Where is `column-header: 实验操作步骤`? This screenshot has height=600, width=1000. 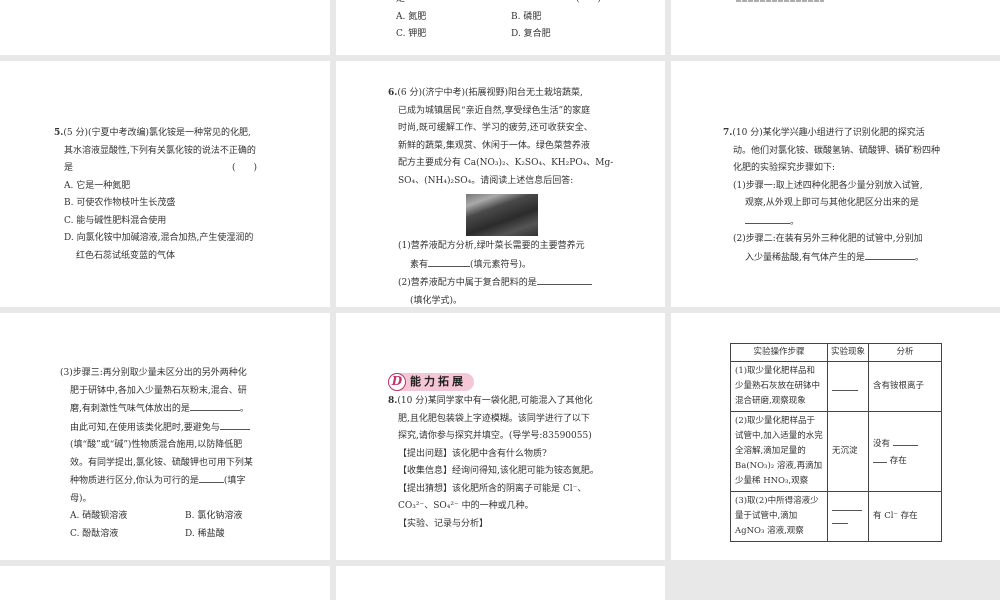
column-header: 实验操作步骤 is located at coordinates (779, 352).